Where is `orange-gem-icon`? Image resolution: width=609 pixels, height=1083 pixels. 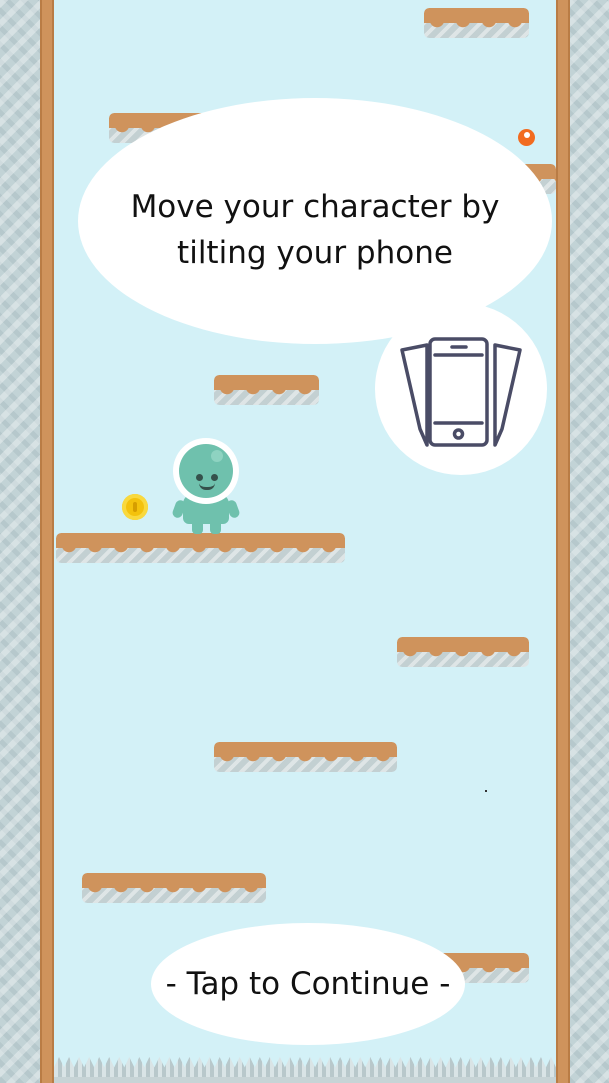
orange-gem-icon is located at coordinates (526, 137).